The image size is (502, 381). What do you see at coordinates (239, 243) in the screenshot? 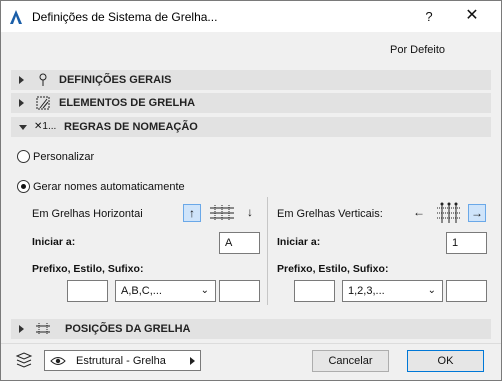
I see `horizontal-start-field: A` at bounding box center [239, 243].